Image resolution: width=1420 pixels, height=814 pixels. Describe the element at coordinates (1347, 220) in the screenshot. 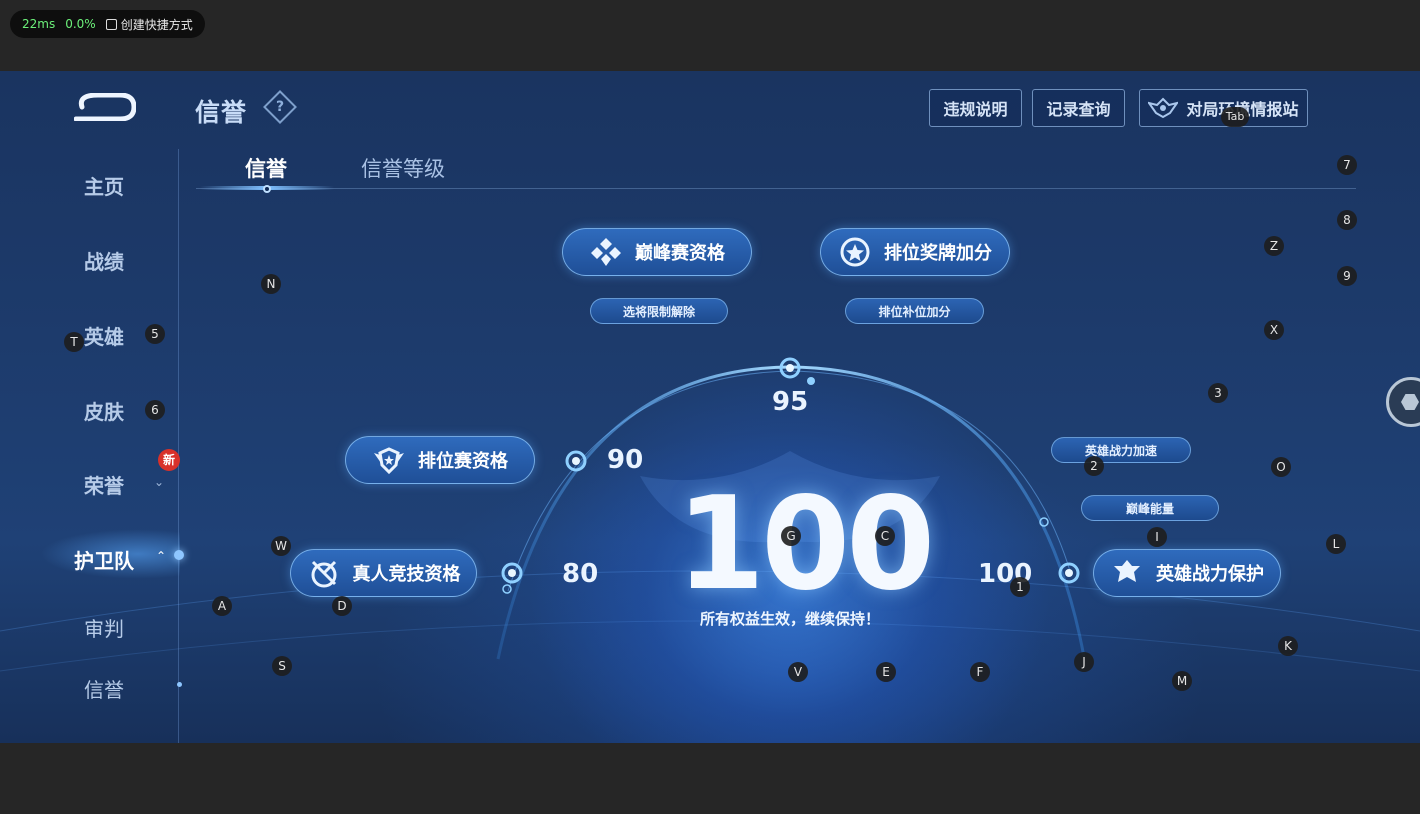

I see `key-marker: 8` at that location.